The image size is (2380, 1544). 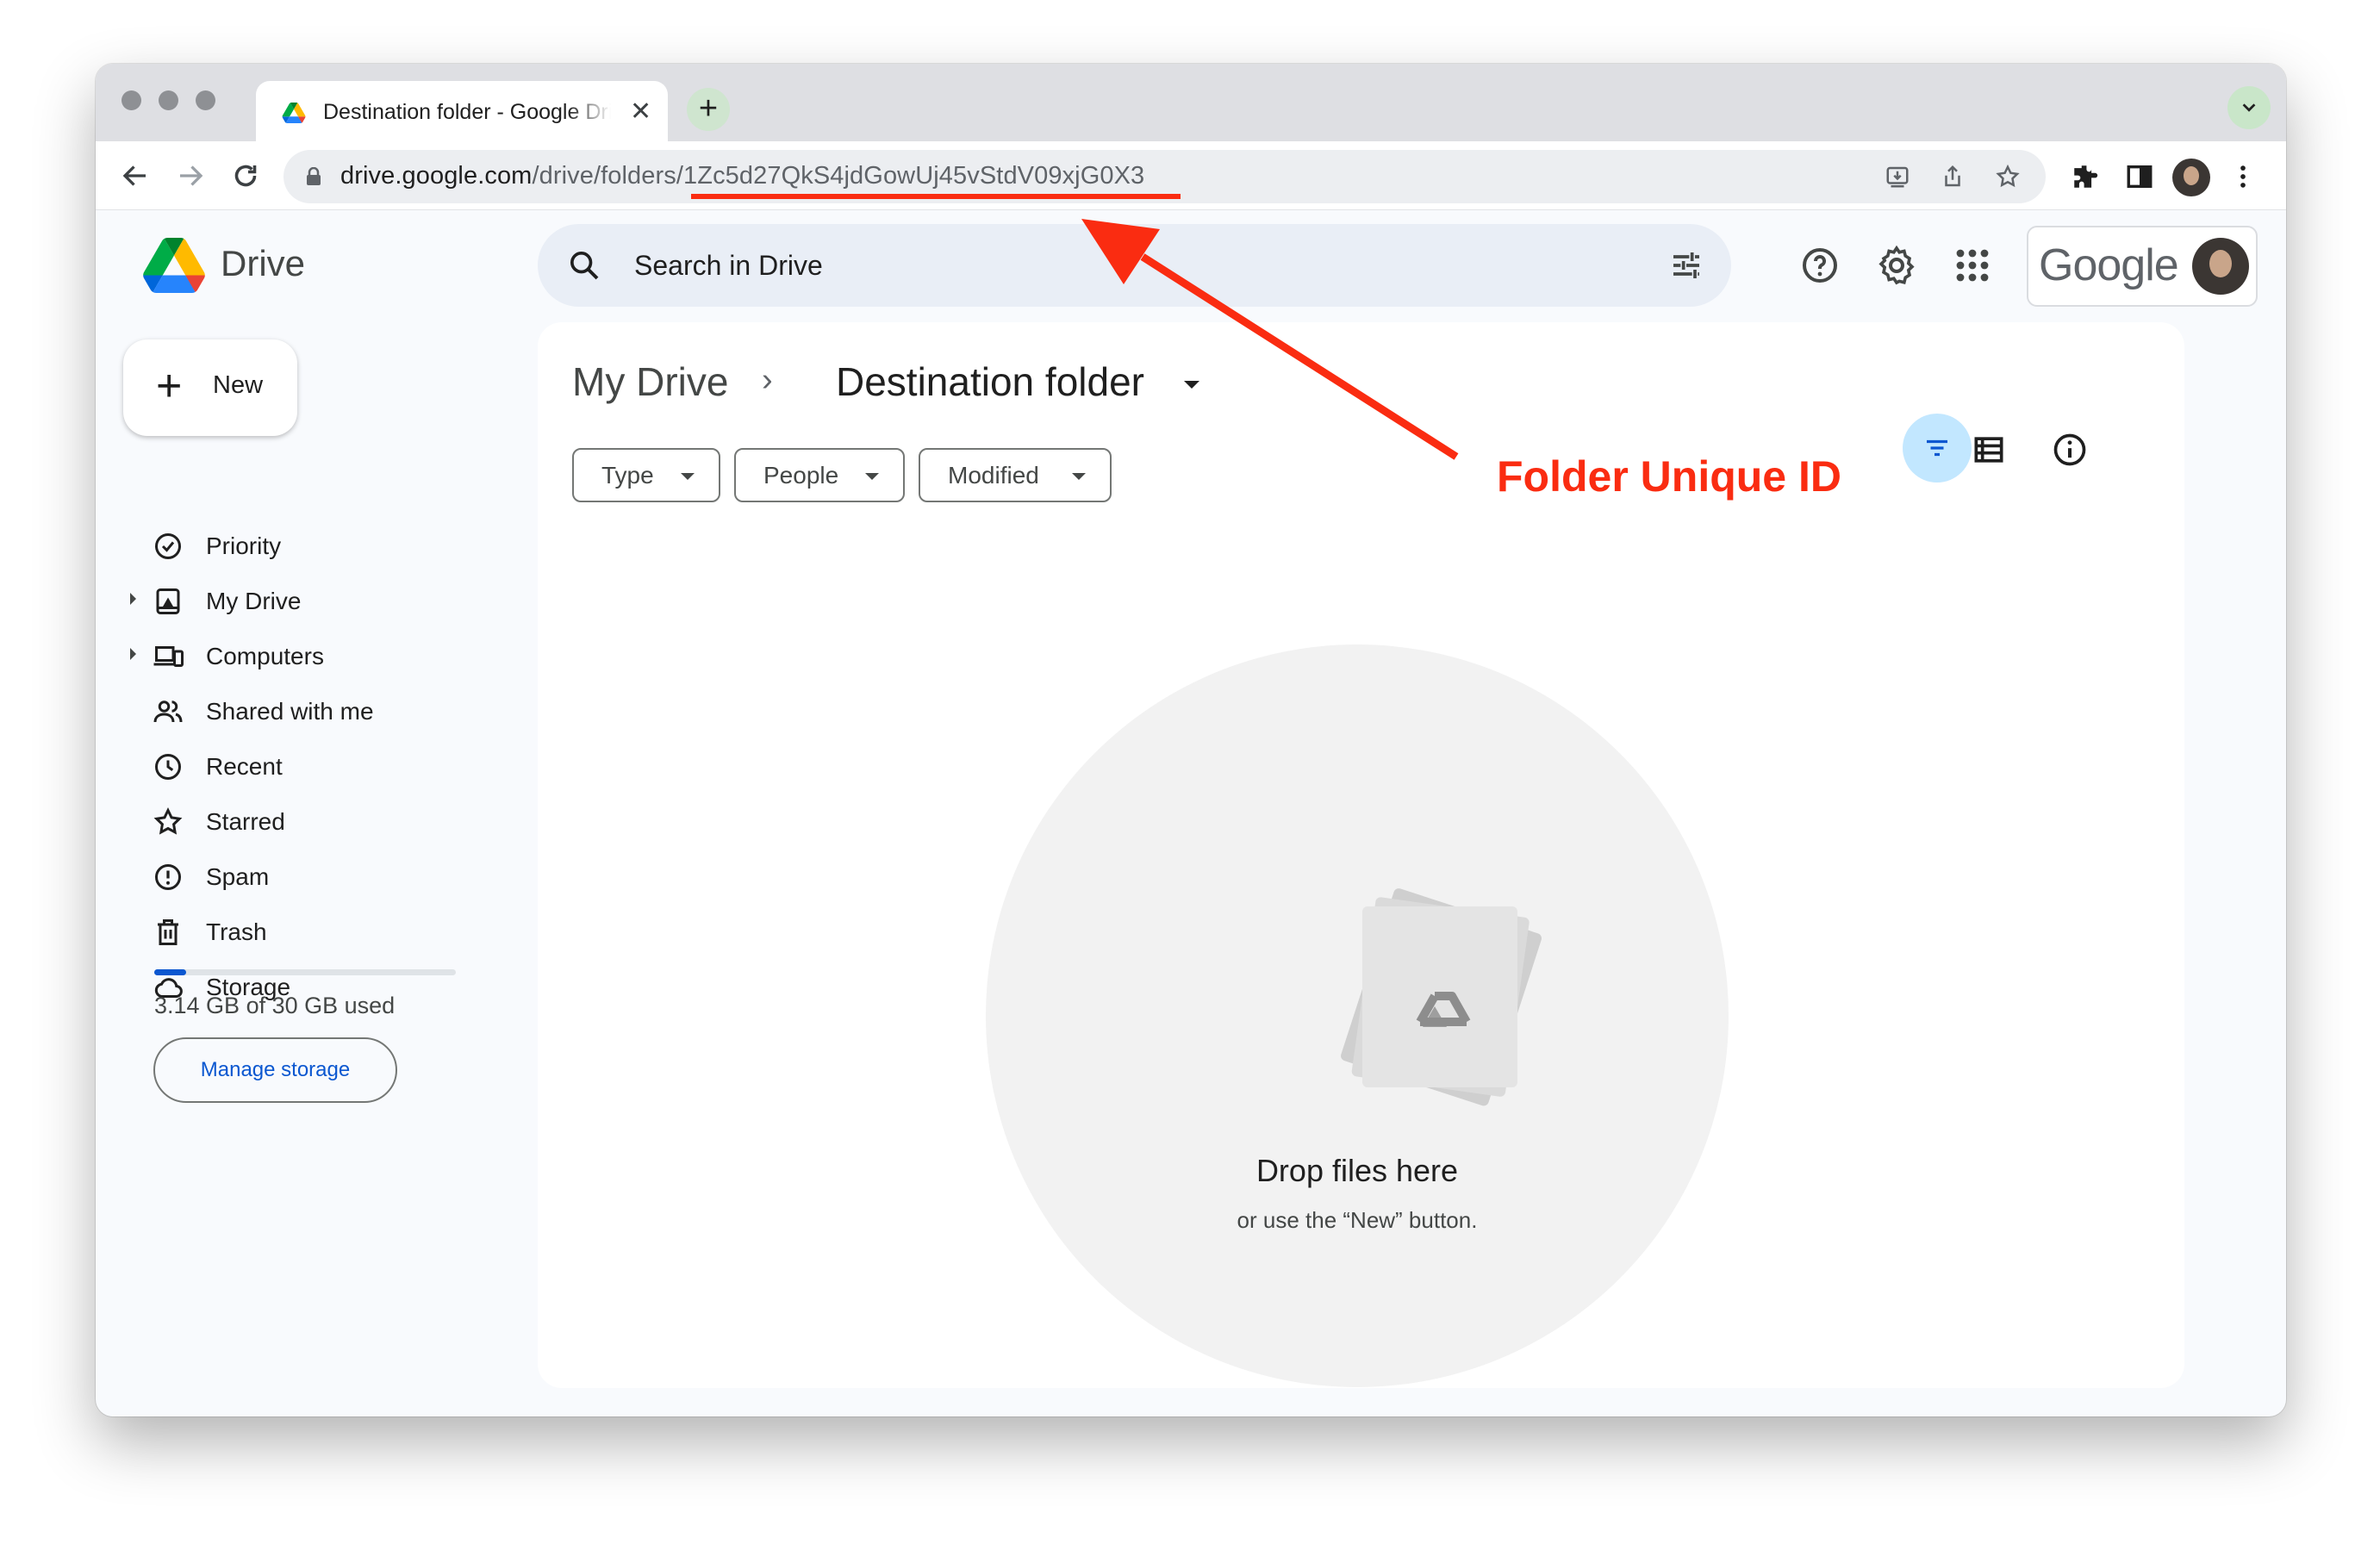 I want to click on sidebar-item-recent: Recent, so click(x=319, y=767).